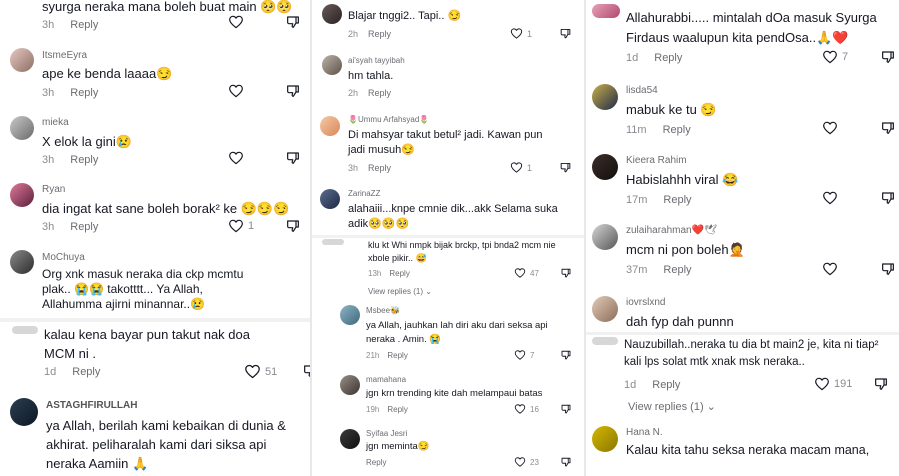  Describe the element at coordinates (376, 60) in the screenshot. I see `comment-username: ai'syah tayyibah` at that location.